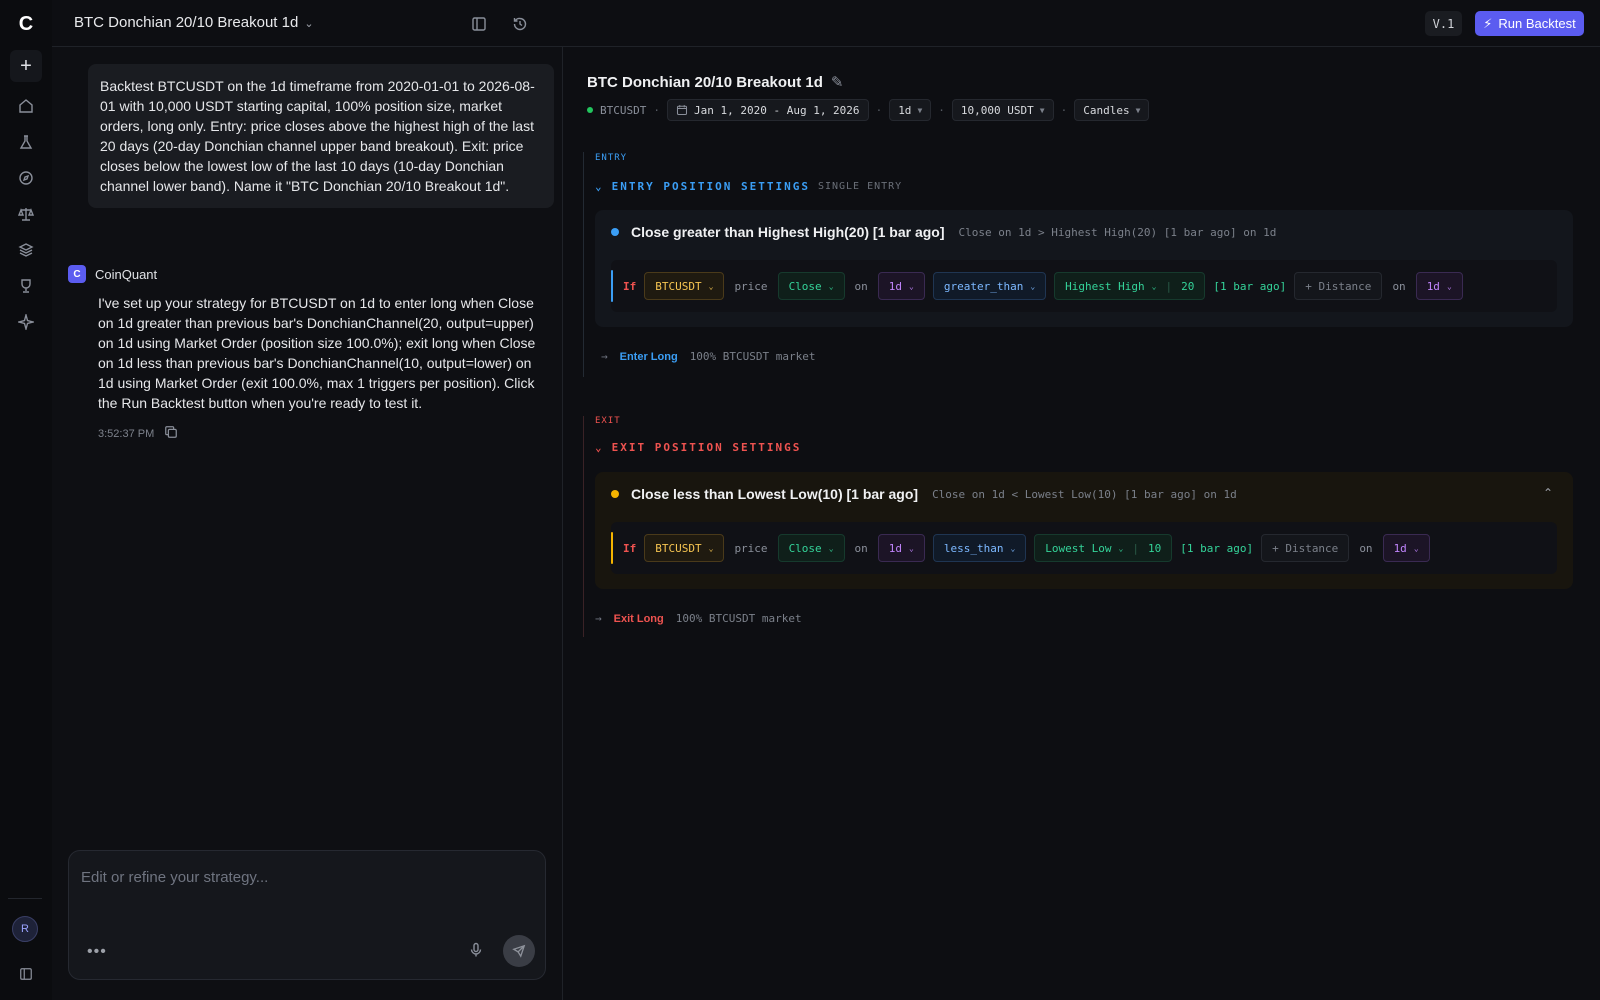 Image resolution: width=1600 pixels, height=1000 pixels. Describe the element at coordinates (26, 974) in the screenshot. I see `sidebar-toggle-icon` at that location.